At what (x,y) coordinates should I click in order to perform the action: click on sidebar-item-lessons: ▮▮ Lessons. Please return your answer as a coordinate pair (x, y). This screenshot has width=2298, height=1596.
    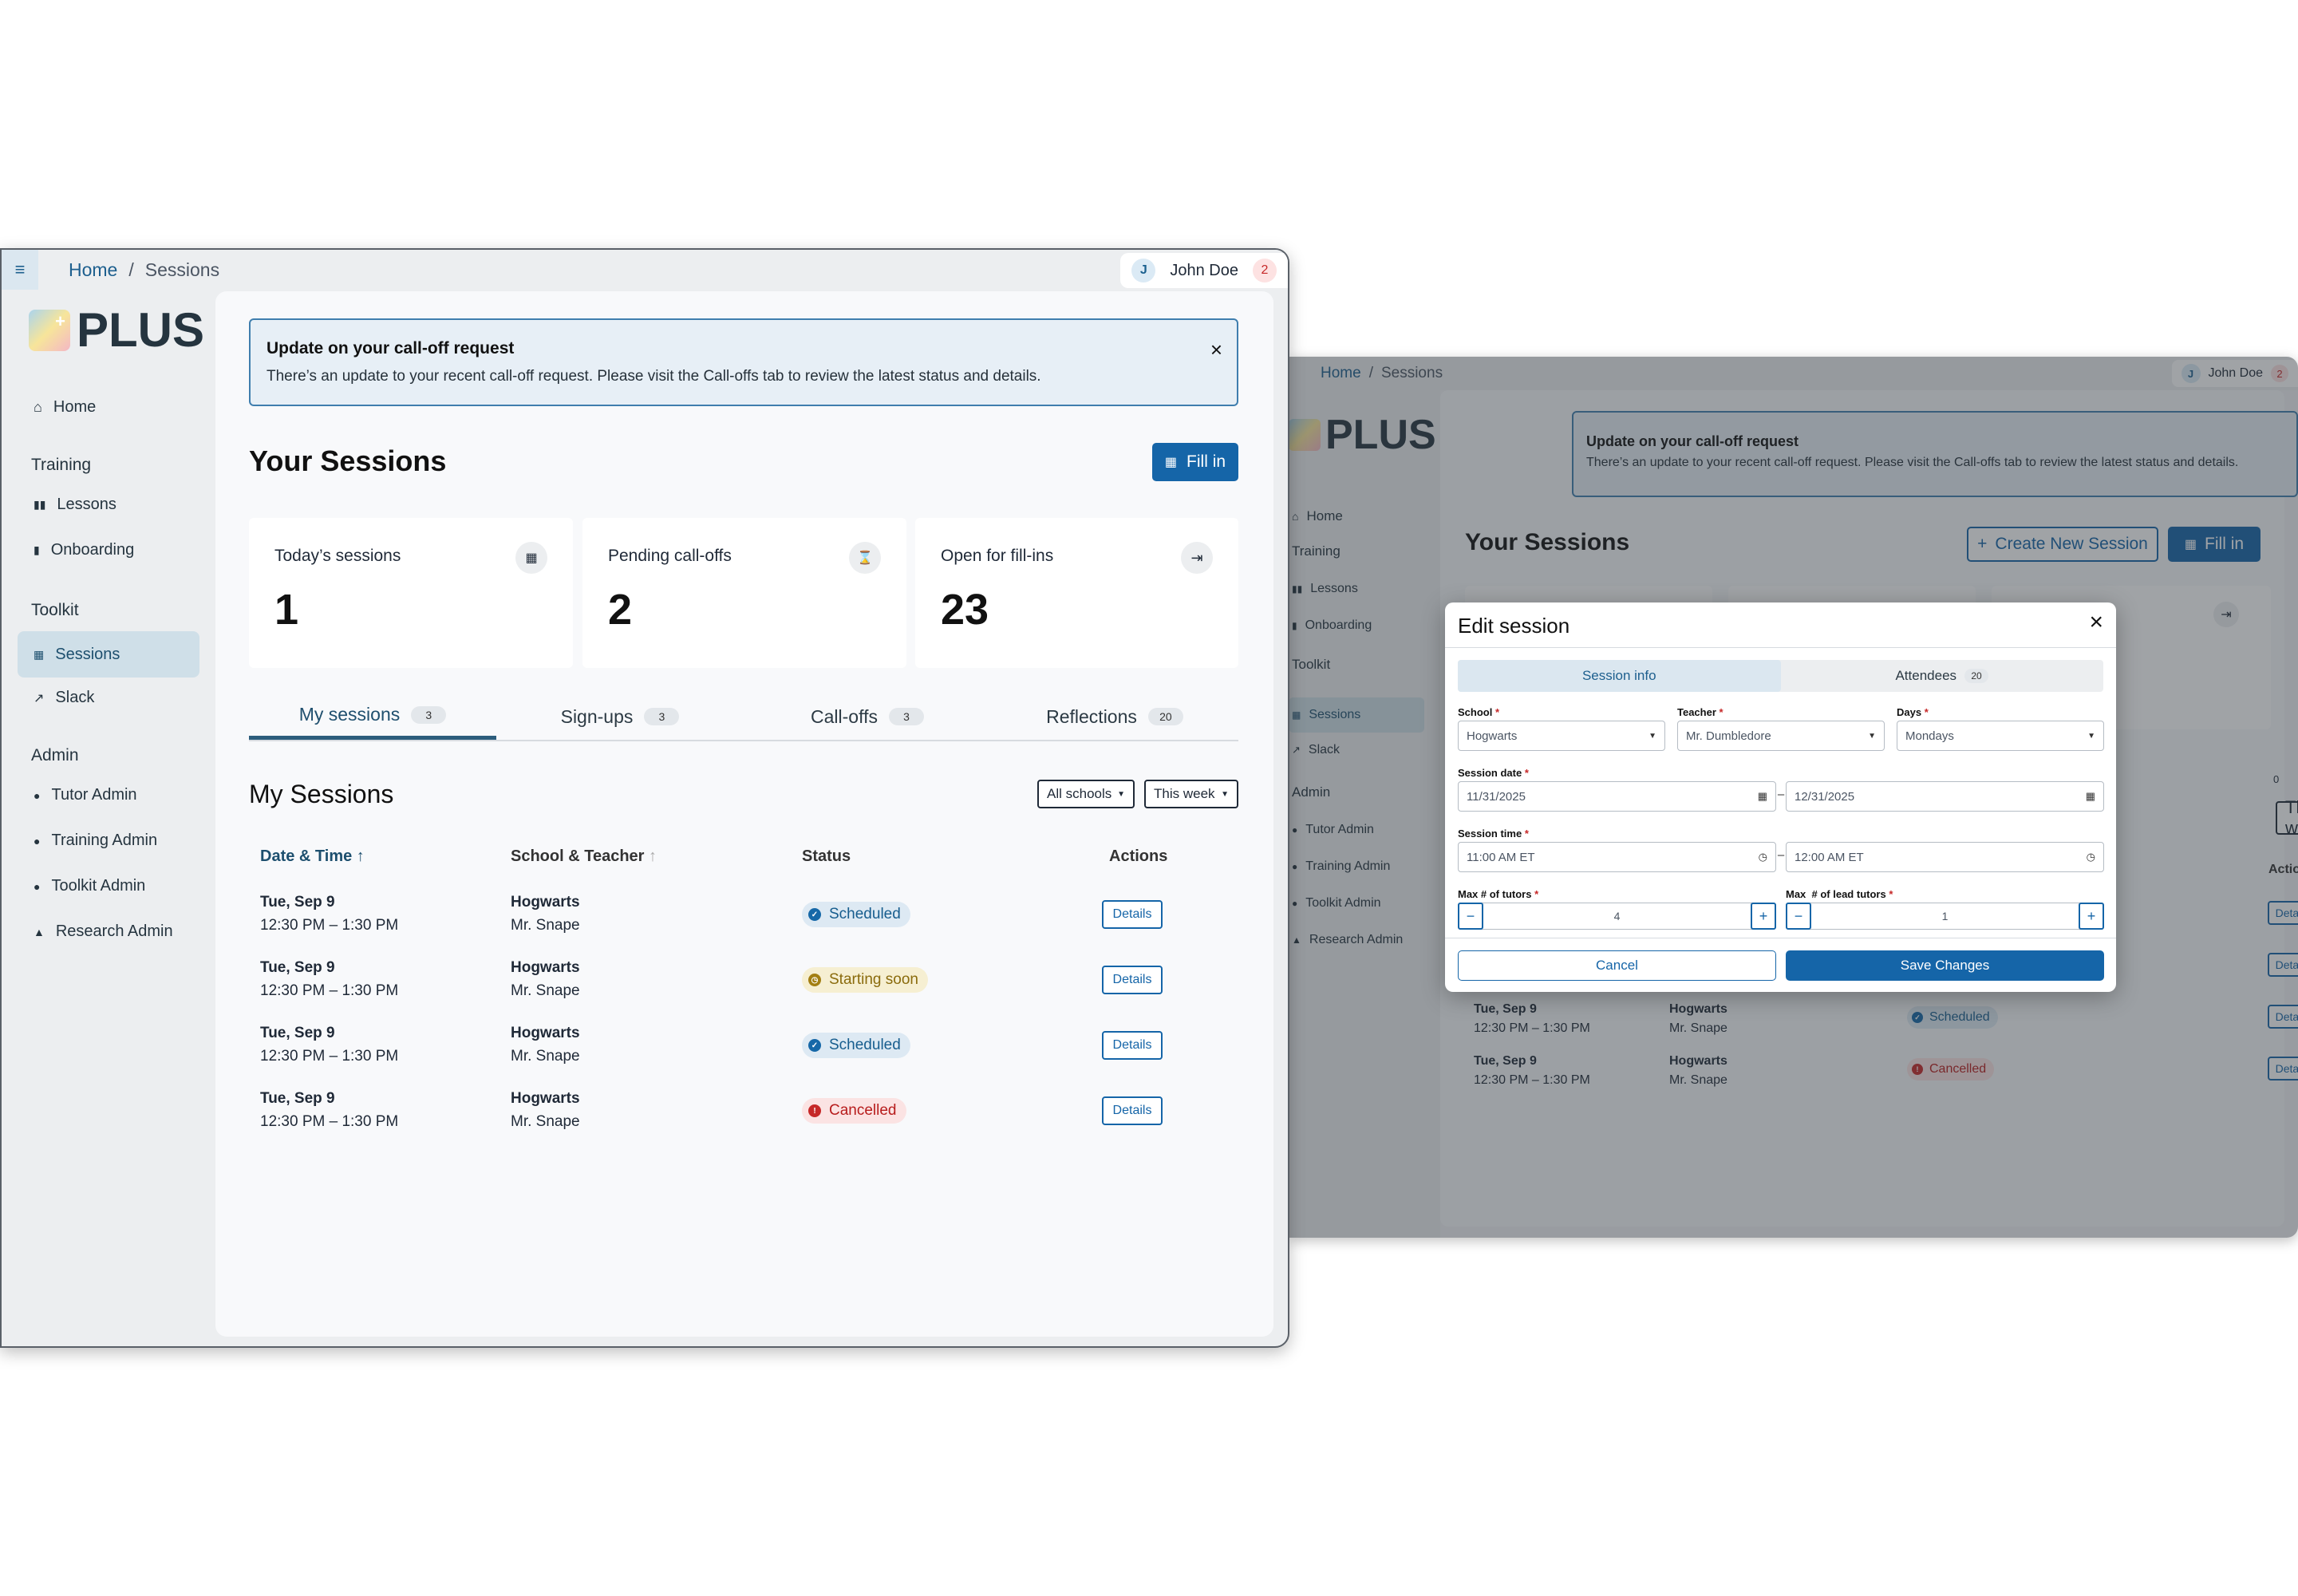
    Looking at the image, I should click on (75, 505).